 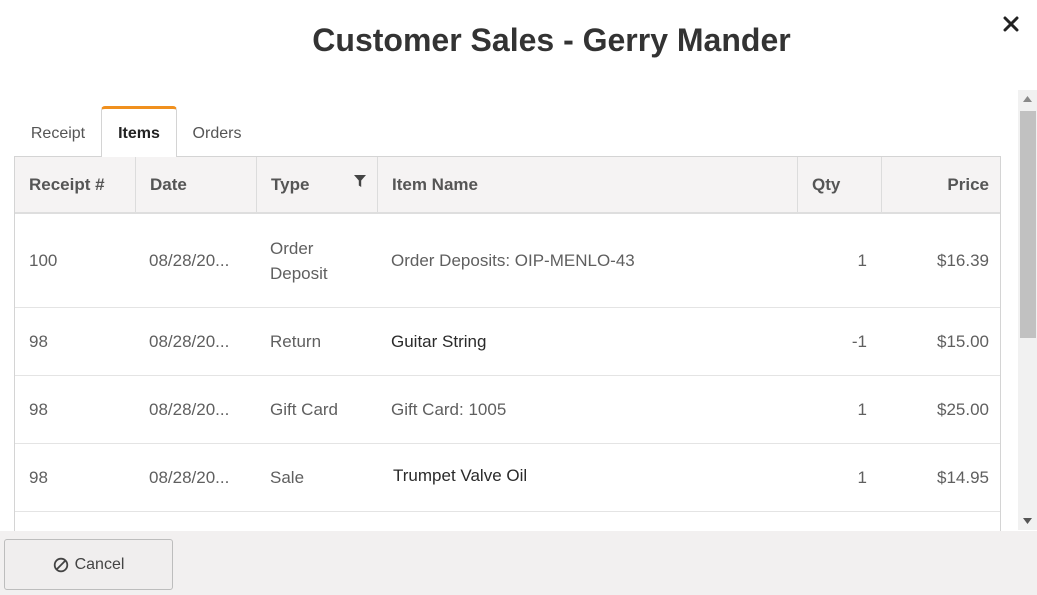 What do you see at coordinates (518, 563) in the screenshot?
I see `dialog-footer: Cancel` at bounding box center [518, 563].